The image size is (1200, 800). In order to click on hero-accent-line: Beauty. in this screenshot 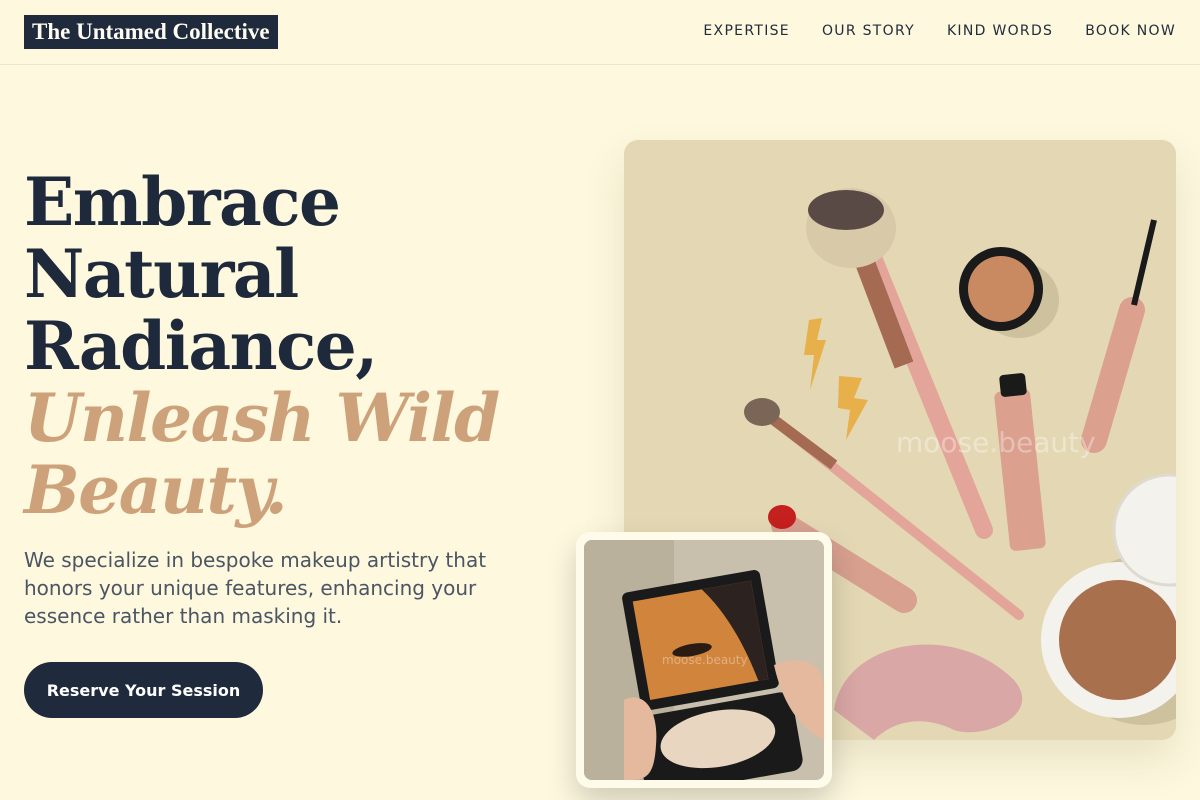, I will do `click(156, 490)`.